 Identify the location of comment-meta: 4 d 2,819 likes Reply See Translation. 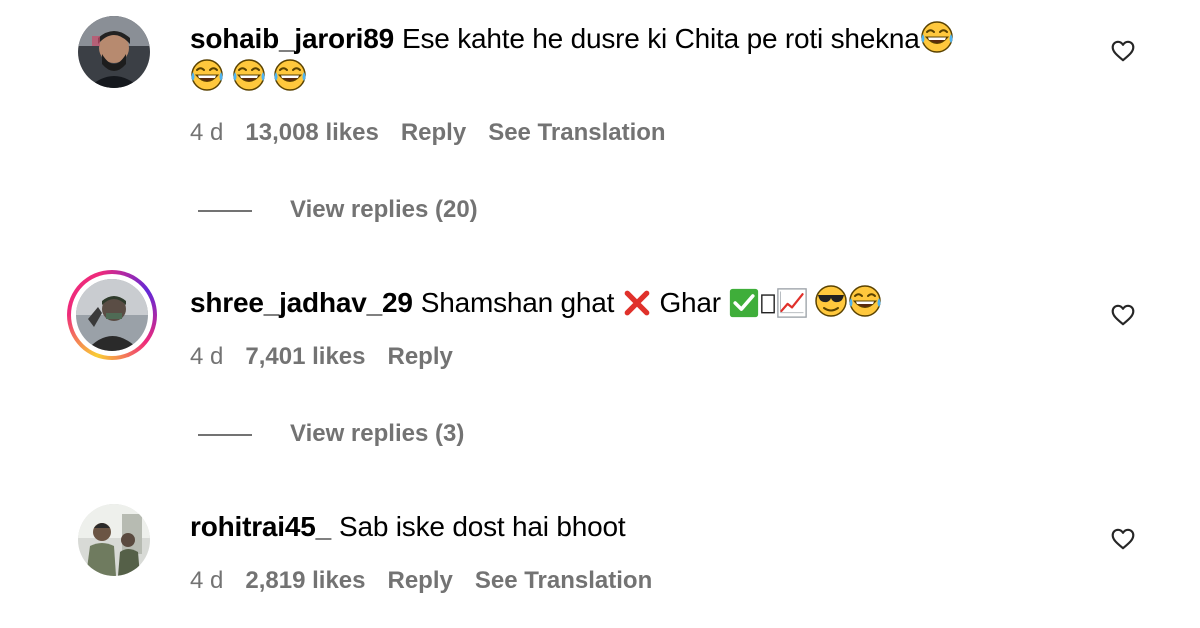
(620, 581).